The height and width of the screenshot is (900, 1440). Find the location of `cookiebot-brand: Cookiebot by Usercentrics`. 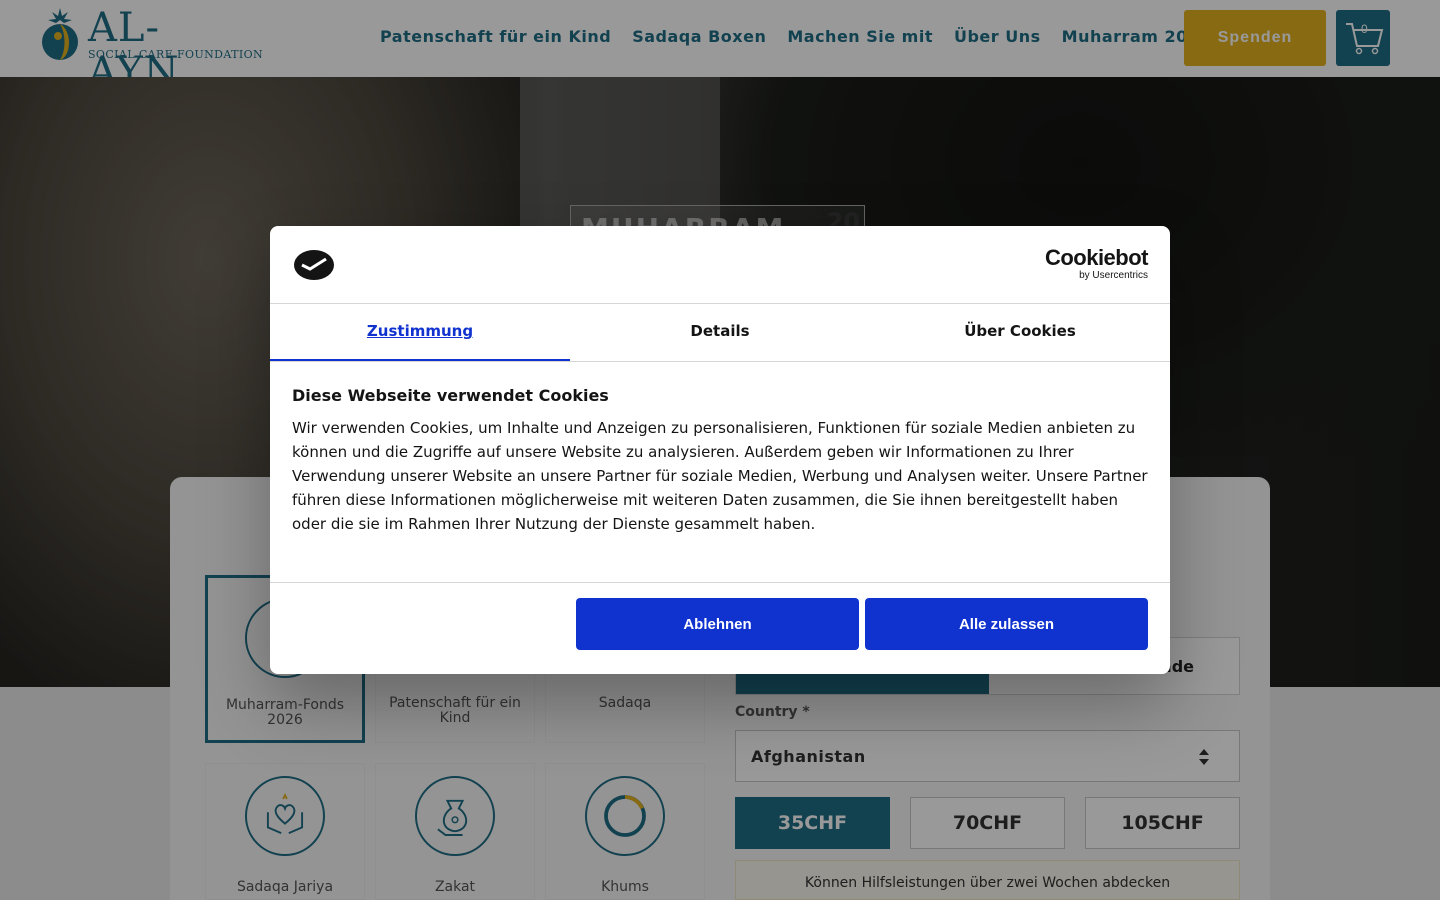

cookiebot-brand: Cookiebot by Usercentrics is located at coordinates (1096, 263).